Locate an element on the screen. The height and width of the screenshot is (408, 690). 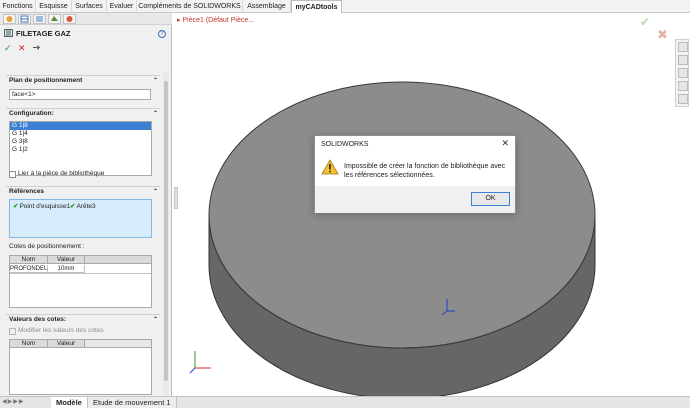
section-valeurs-cotes: Valeurs des cotes: ⌃ is located at coordinates (83, 319).